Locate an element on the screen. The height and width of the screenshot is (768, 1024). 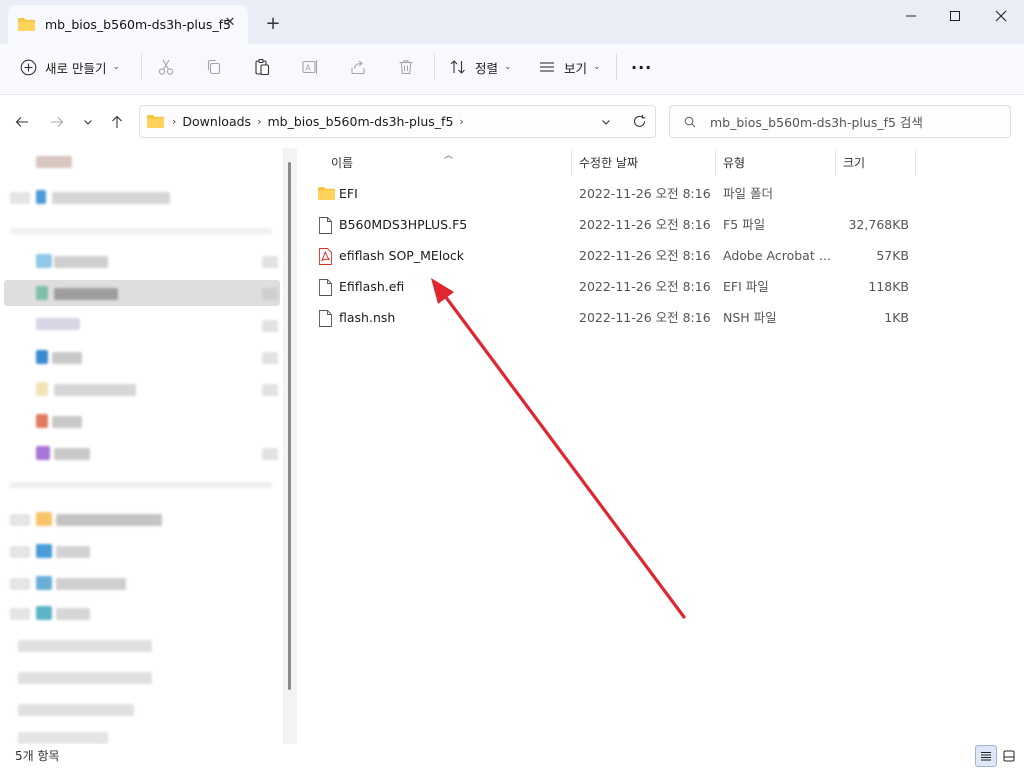
sidebar-scrollbar-thumb is located at coordinates (289, 426).